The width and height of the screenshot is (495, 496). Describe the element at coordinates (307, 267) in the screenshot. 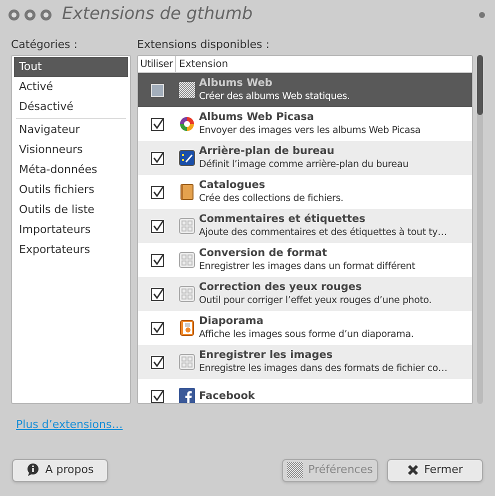

I see `extension-description: Enregistrer les images dans un format différent` at that location.